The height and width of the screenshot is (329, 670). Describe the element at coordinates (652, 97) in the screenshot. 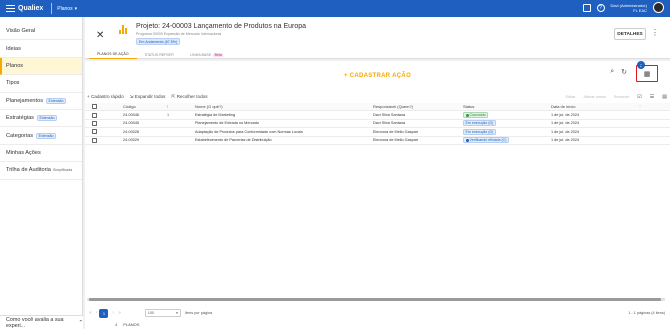

I see `list-view-icon: ☰` at that location.